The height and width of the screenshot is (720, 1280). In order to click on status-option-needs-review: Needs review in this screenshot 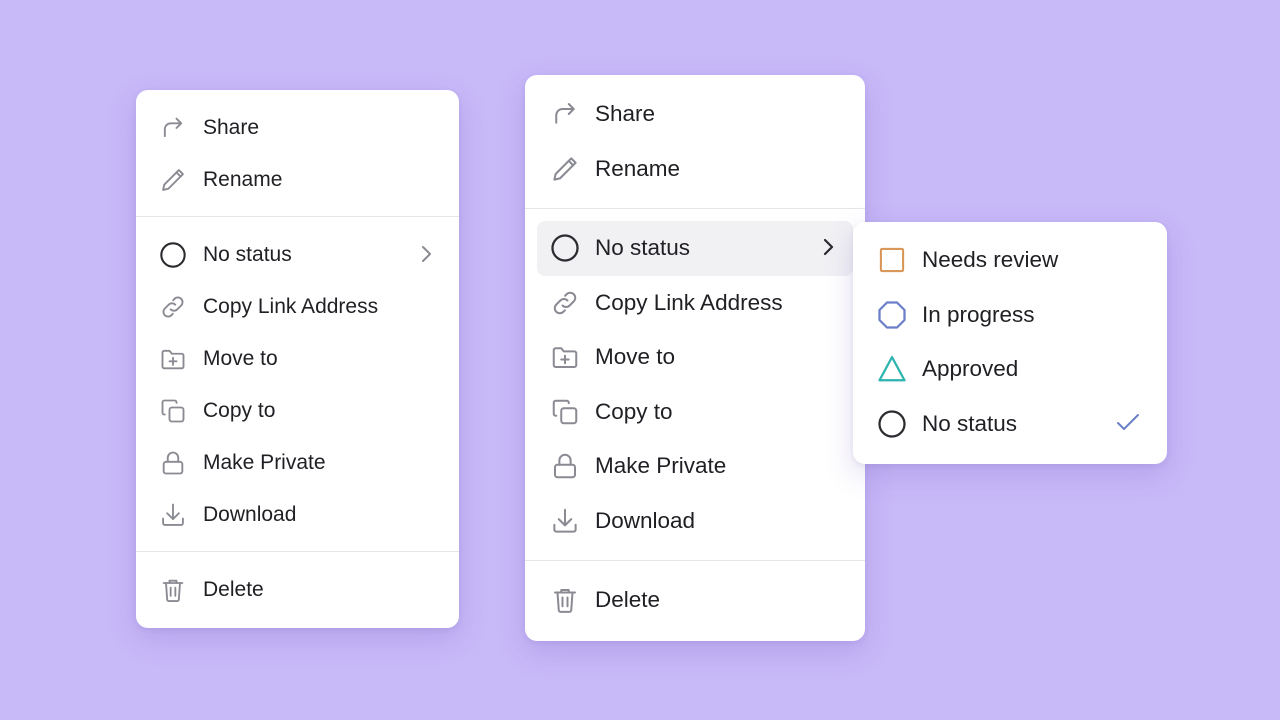, I will do `click(1010, 260)`.